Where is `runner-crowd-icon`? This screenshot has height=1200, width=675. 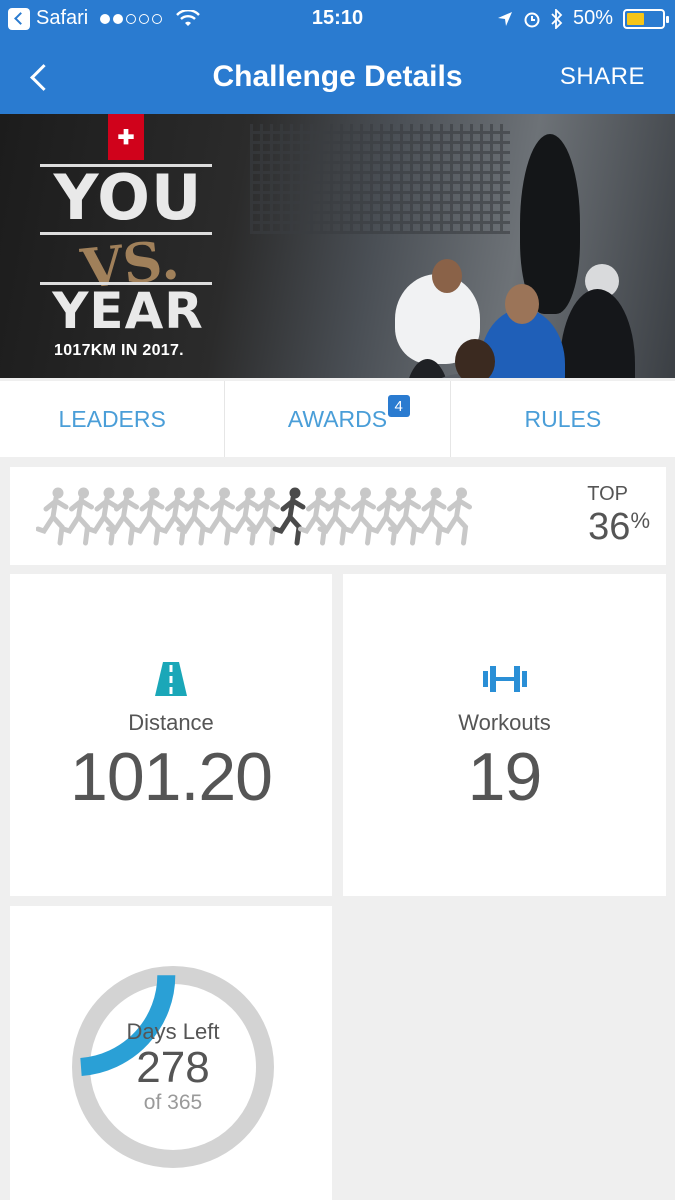
runner-crowd-icon is located at coordinates (254, 516).